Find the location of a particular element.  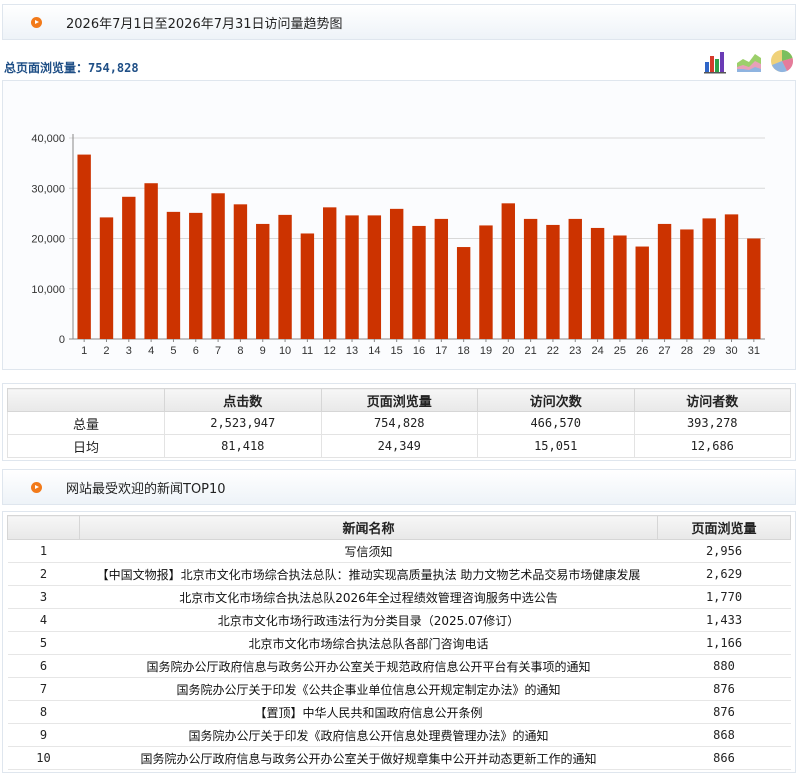

news-pageviews: 2,629 is located at coordinates (724, 574).